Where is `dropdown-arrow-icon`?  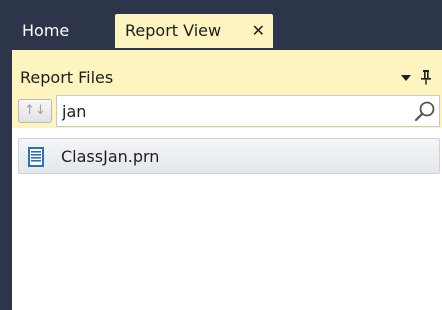 dropdown-arrow-icon is located at coordinates (406, 78).